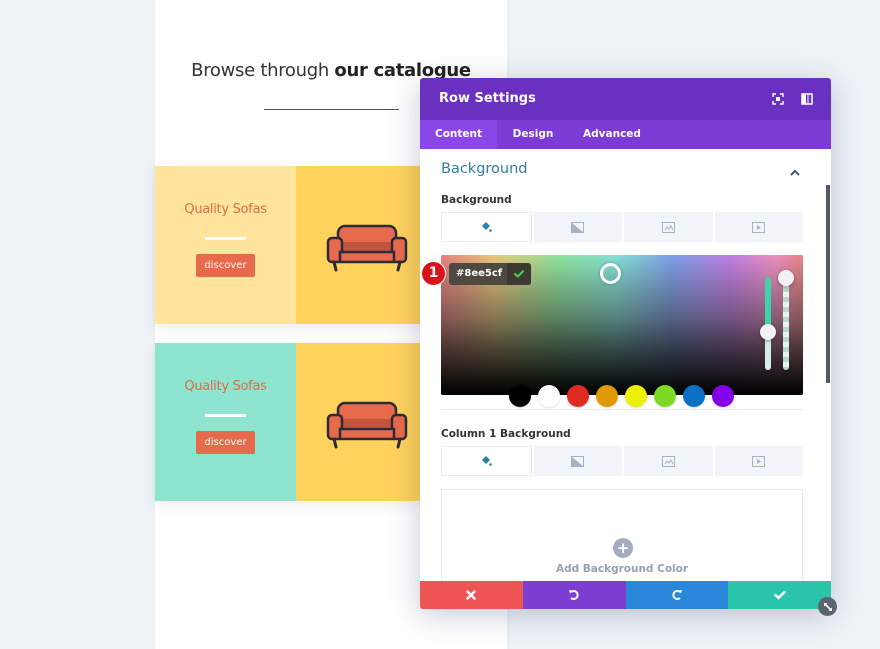  Describe the element at coordinates (623, 548) in the screenshot. I see `plus-icon: +` at that location.